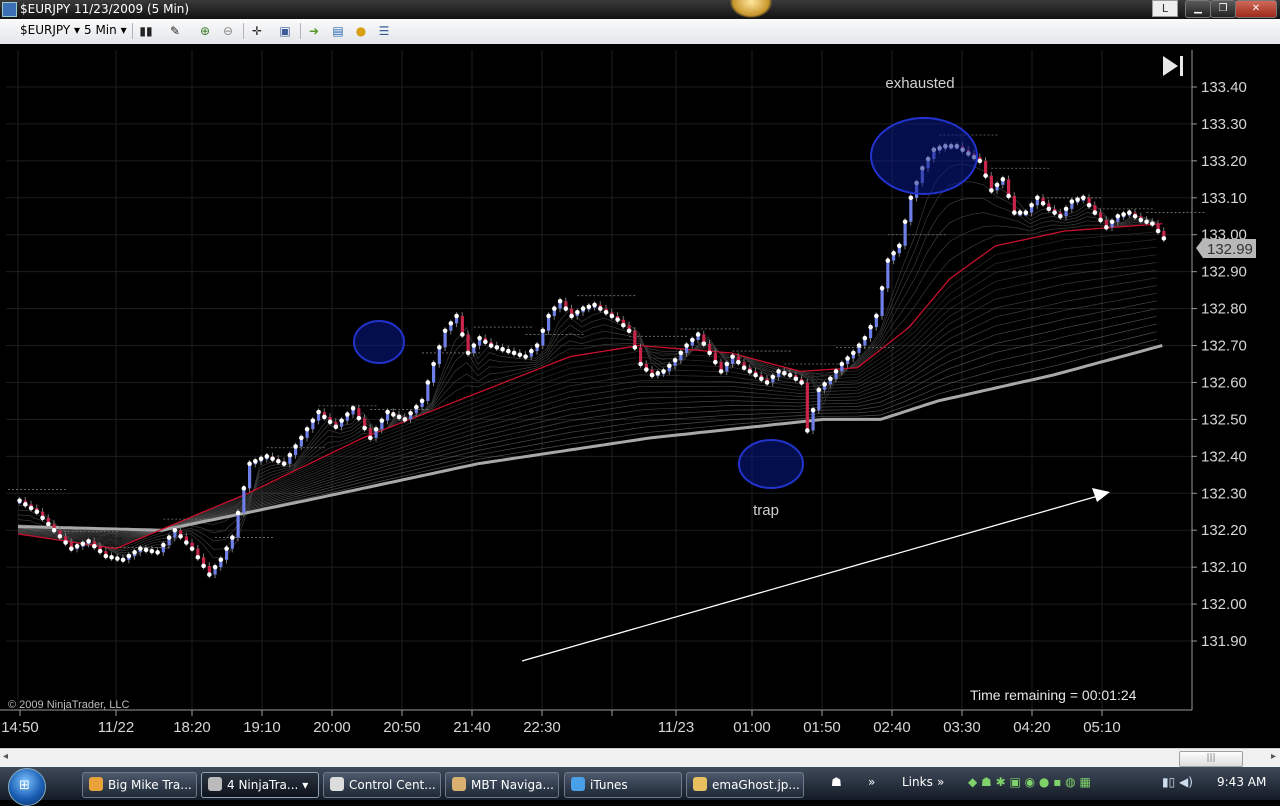 The width and height of the screenshot is (1280, 806). I want to click on quicklaunch-icon: ☗, so click(836, 782).